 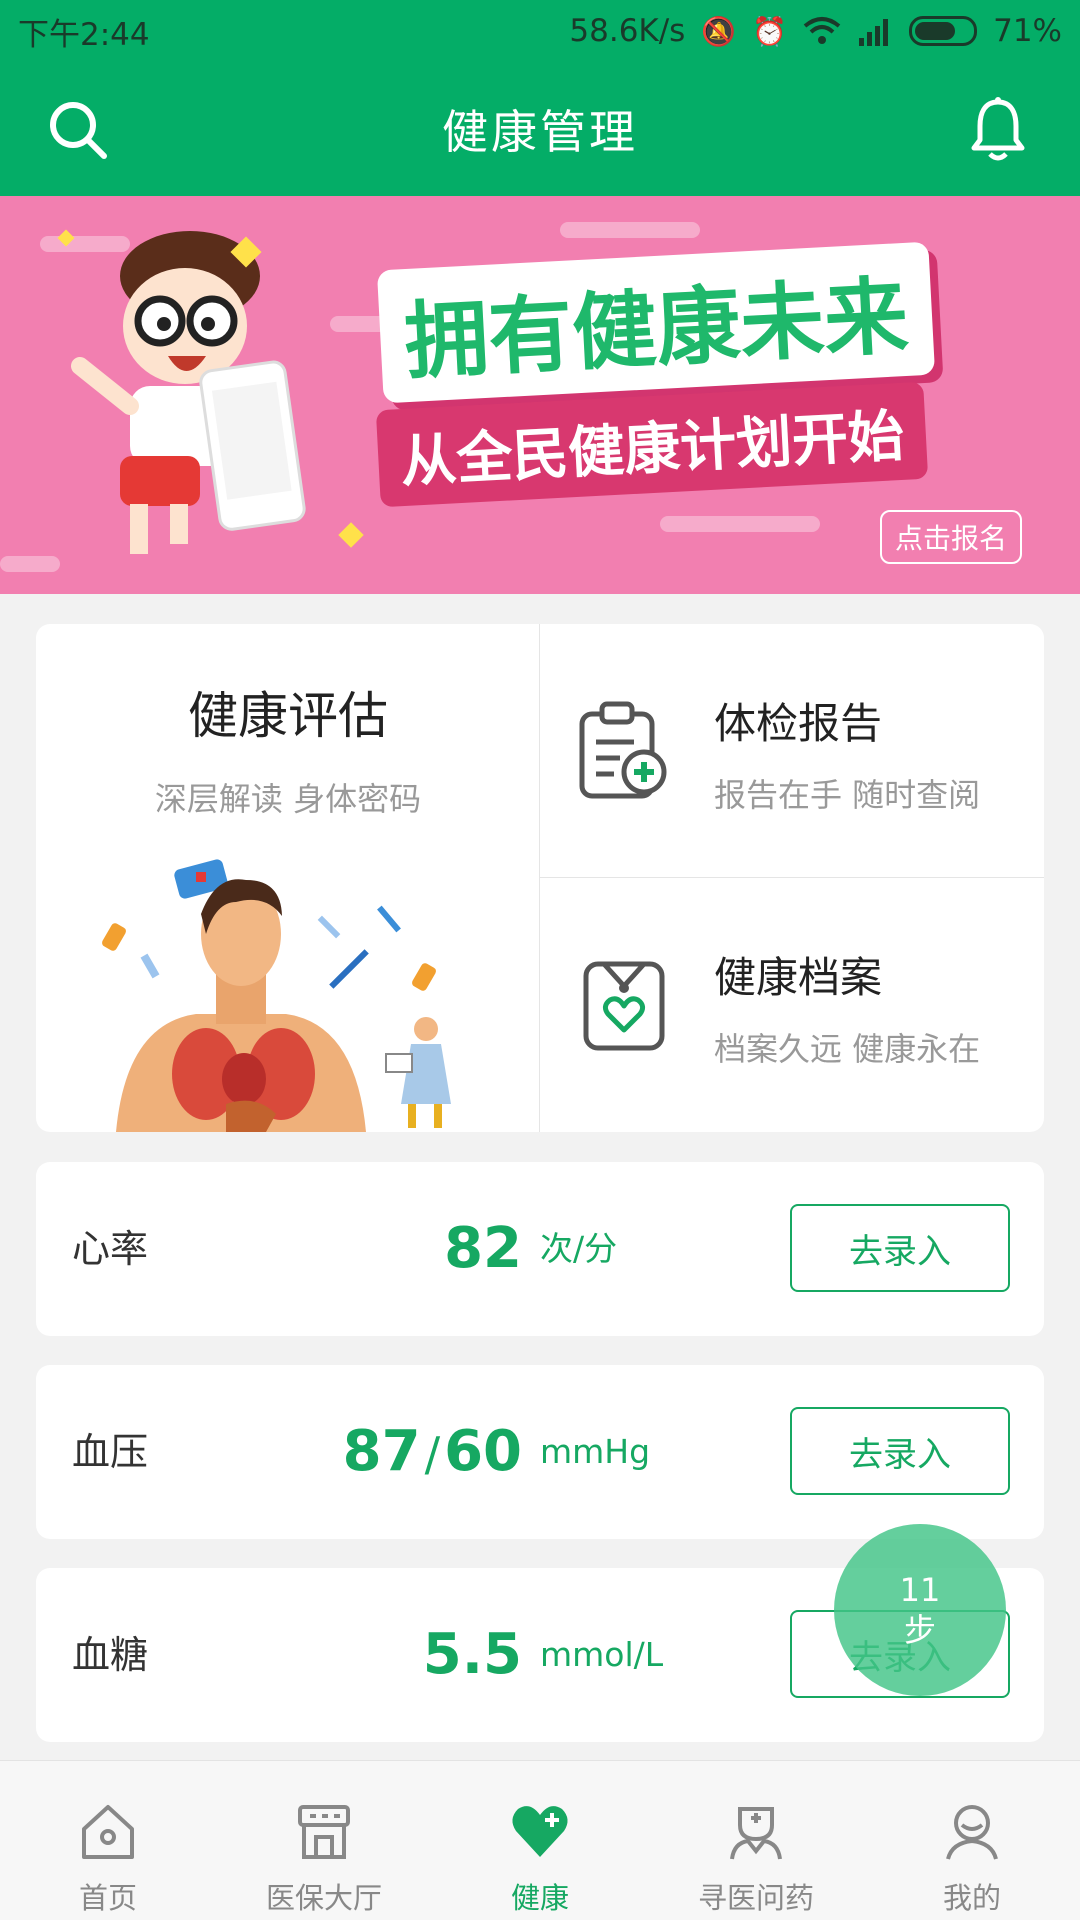 I want to click on banner-subtitle: 从全民健康计划开始, so click(x=652, y=444).